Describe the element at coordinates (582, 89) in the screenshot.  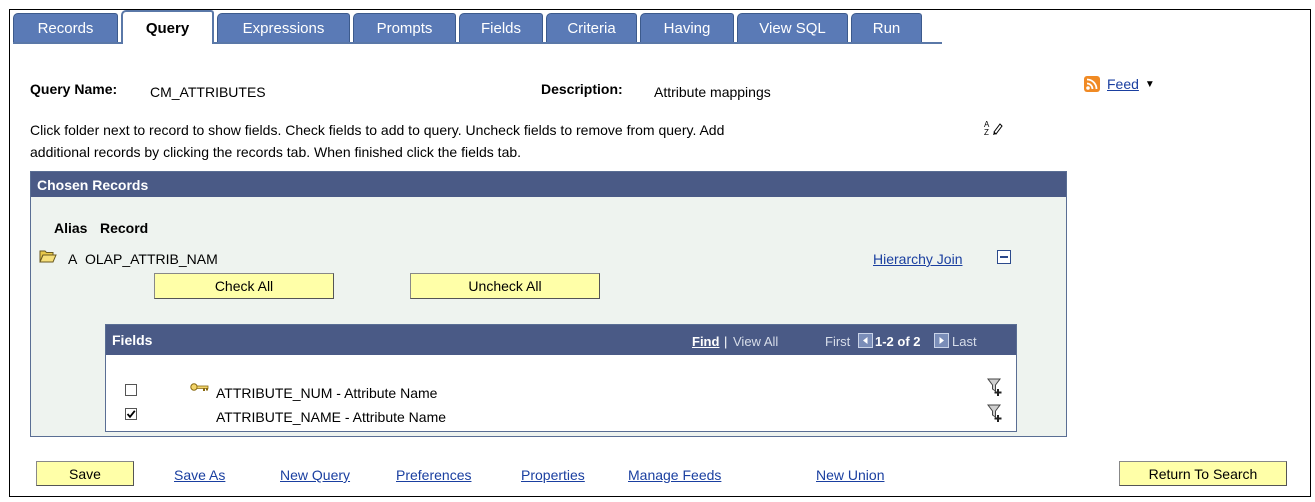
I see `description-label: Description:` at that location.